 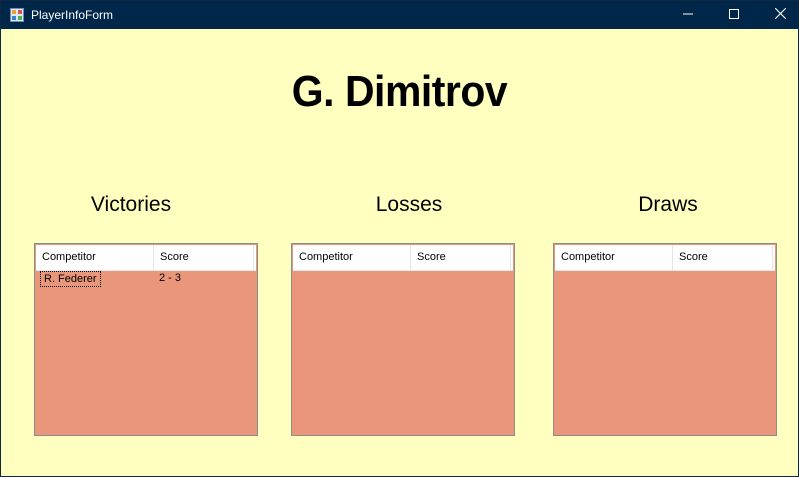 What do you see at coordinates (665, 339) in the screenshot?
I see `draws-list: Competitor Score` at bounding box center [665, 339].